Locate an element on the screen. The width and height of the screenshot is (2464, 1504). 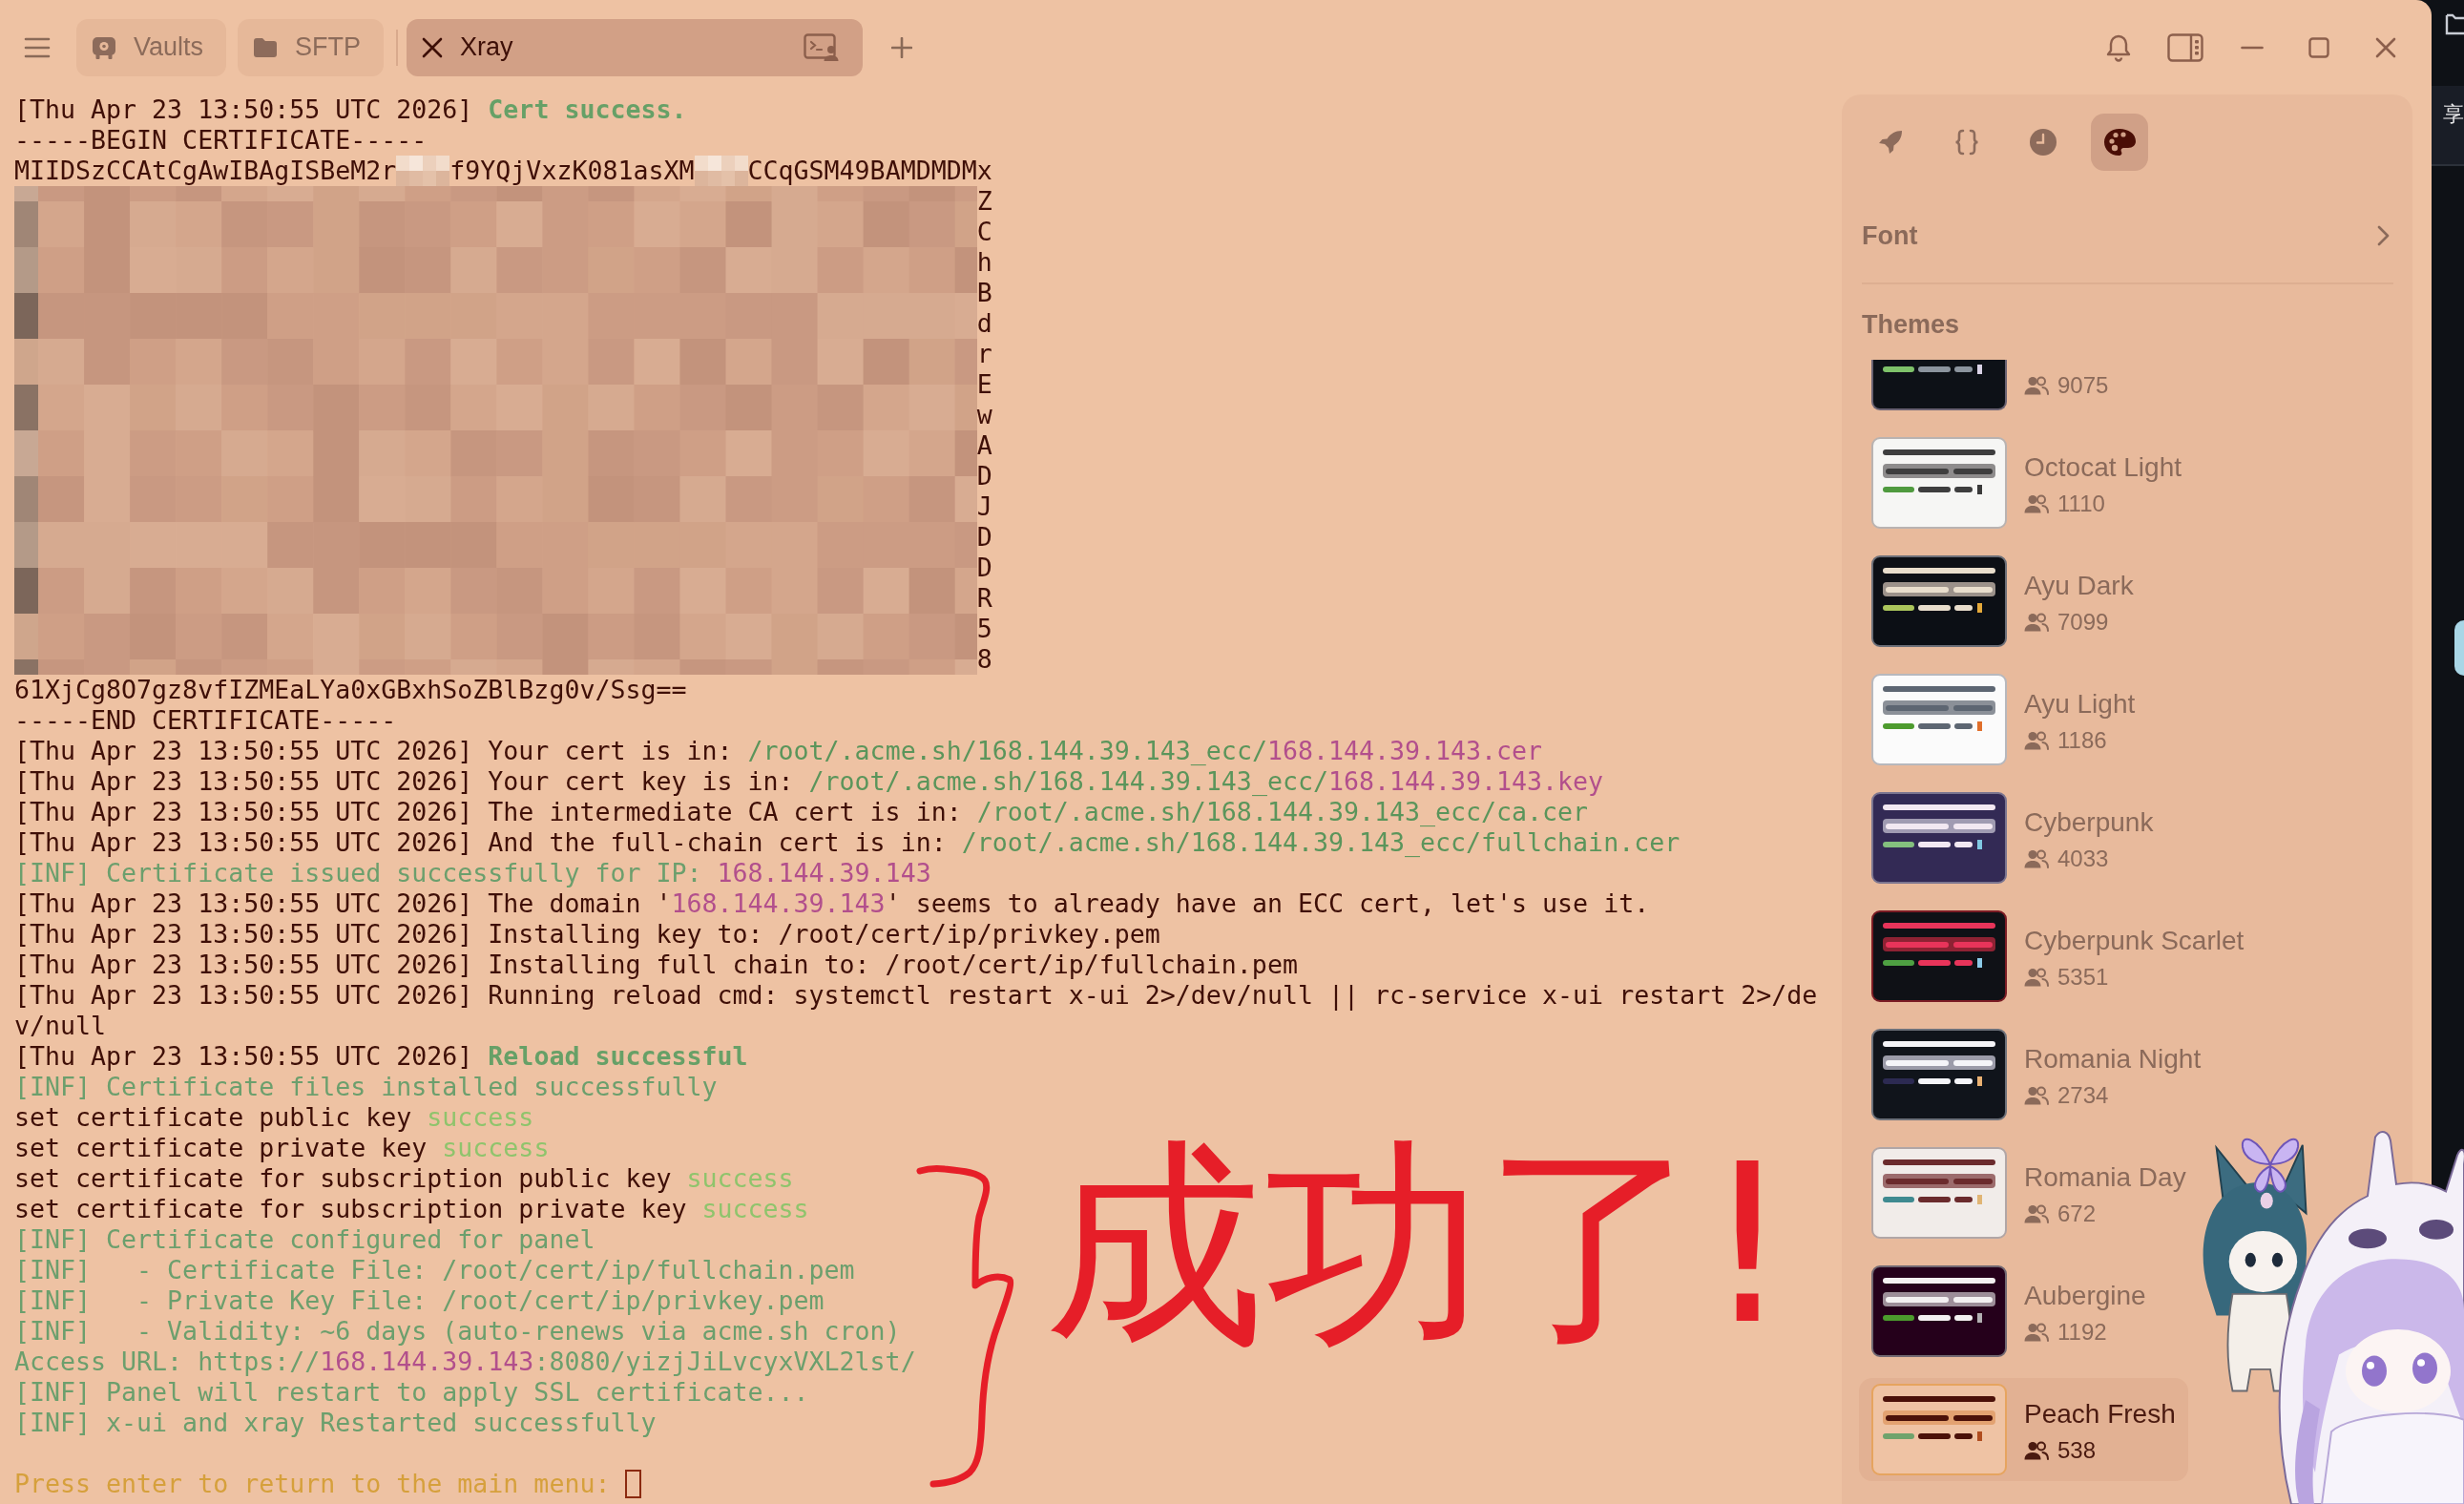
theme-name: Peach Fresh is located at coordinates (2100, 1414).